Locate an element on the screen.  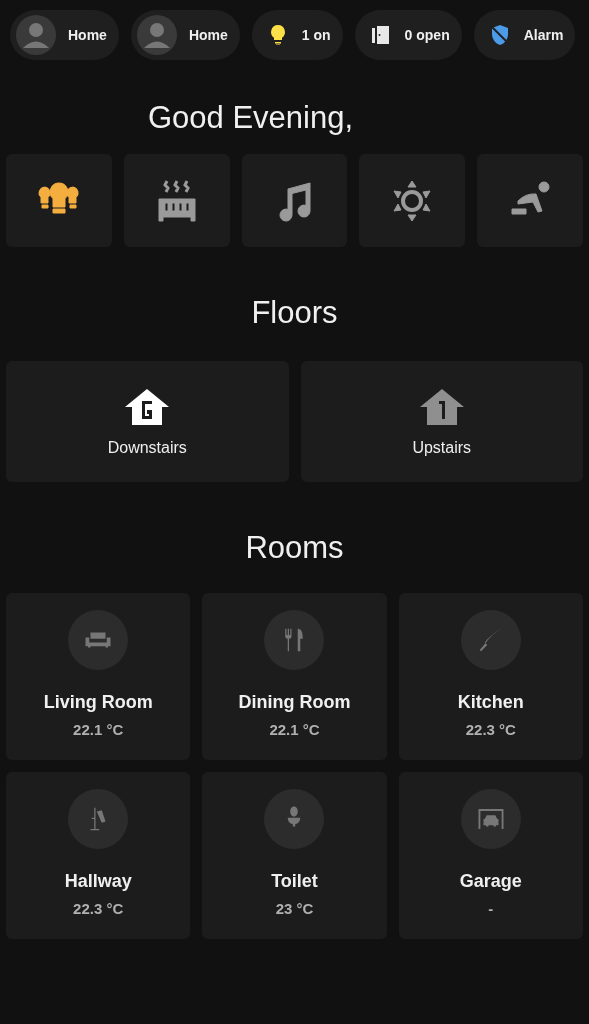
section-title: Floors is located at coordinates (294, 313).